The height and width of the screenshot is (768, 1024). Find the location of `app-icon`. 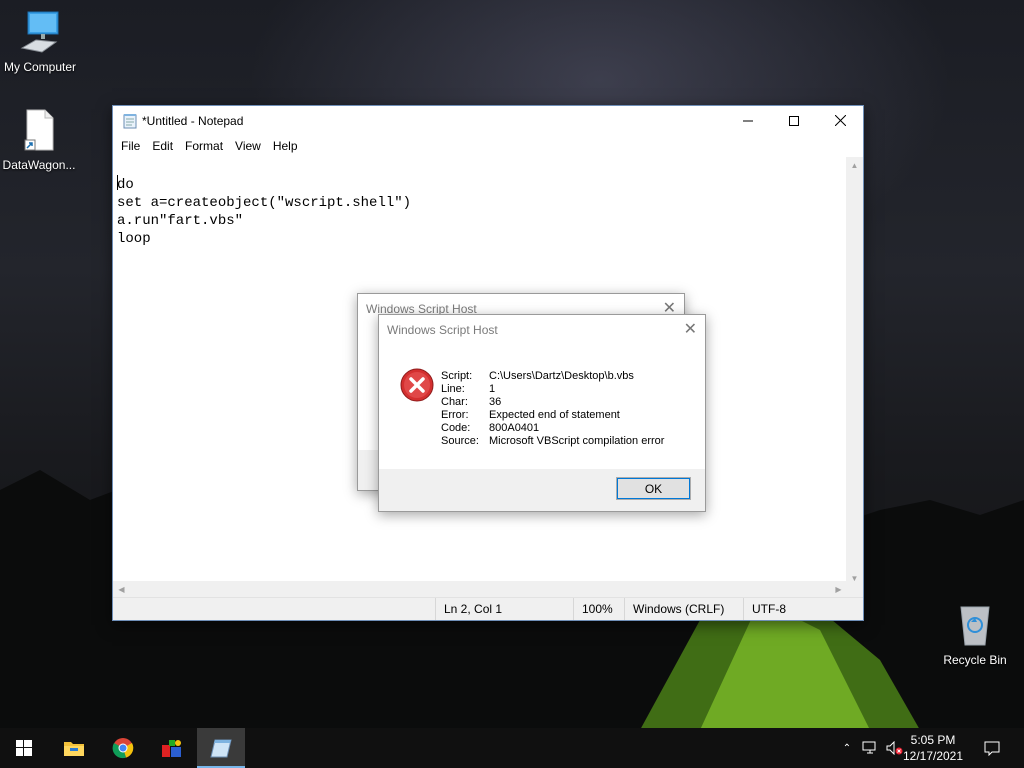

app-icon is located at coordinates (171, 748).